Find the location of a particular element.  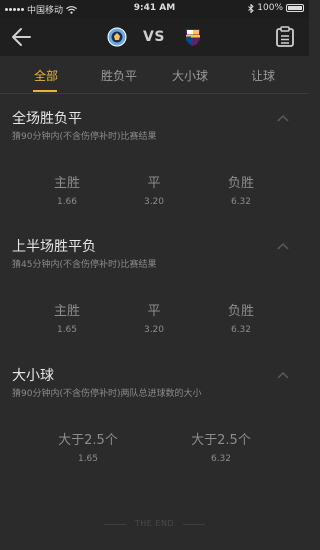

nav-bar: VS is located at coordinates (154, 37).